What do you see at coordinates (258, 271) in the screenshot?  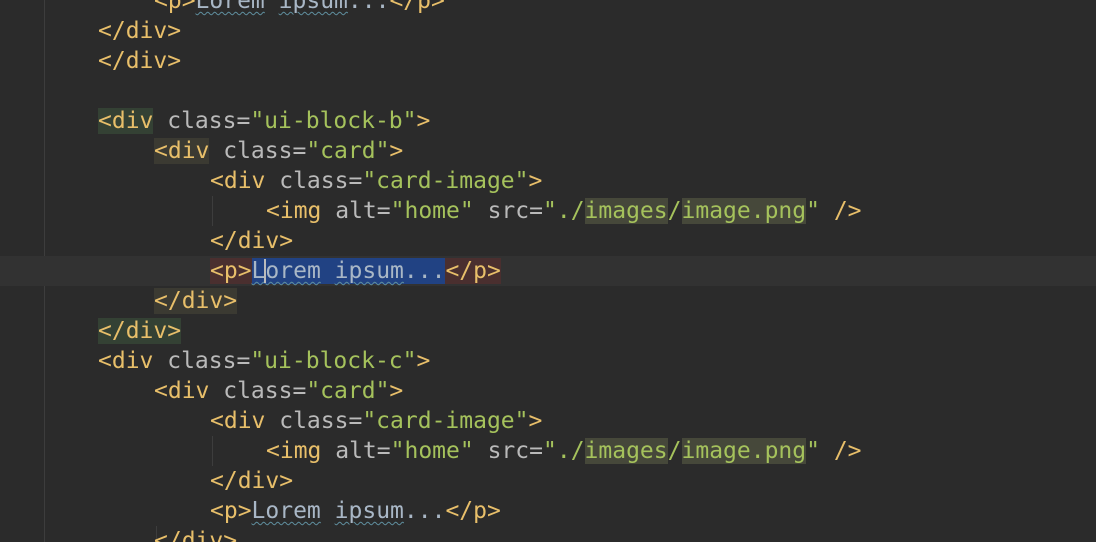 I see `code-token: L` at bounding box center [258, 271].